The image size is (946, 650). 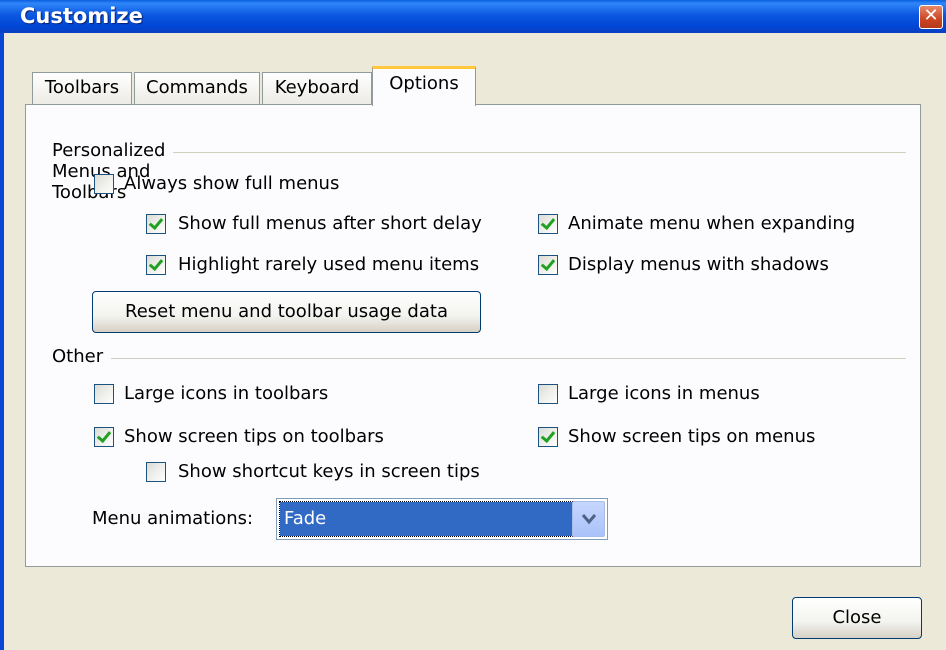 What do you see at coordinates (156, 265) in the screenshot?
I see `highlight-rare-checkbox` at bounding box center [156, 265].